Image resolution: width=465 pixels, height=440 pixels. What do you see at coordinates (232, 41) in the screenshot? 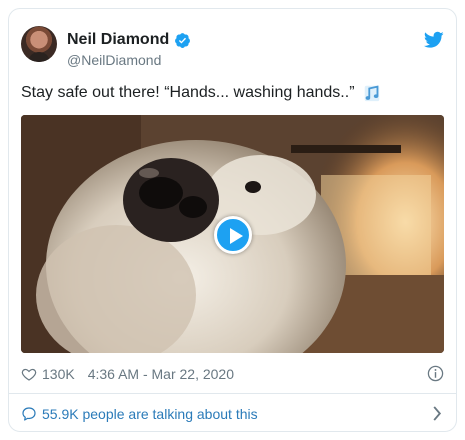
I see `tweet-header: Neil Diamond @NeilDiamond` at bounding box center [232, 41].